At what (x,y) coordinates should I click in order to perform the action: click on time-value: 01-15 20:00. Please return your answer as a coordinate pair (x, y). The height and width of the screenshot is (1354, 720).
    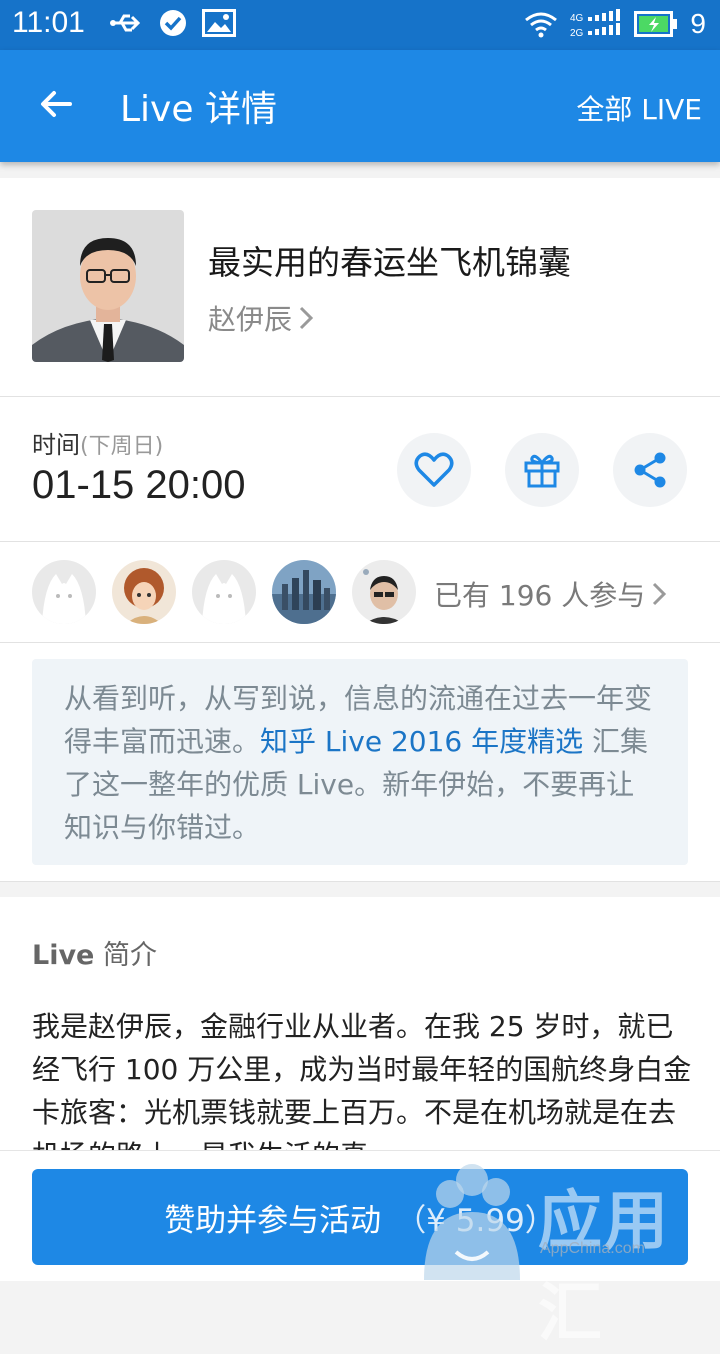
    Looking at the image, I should click on (139, 485).